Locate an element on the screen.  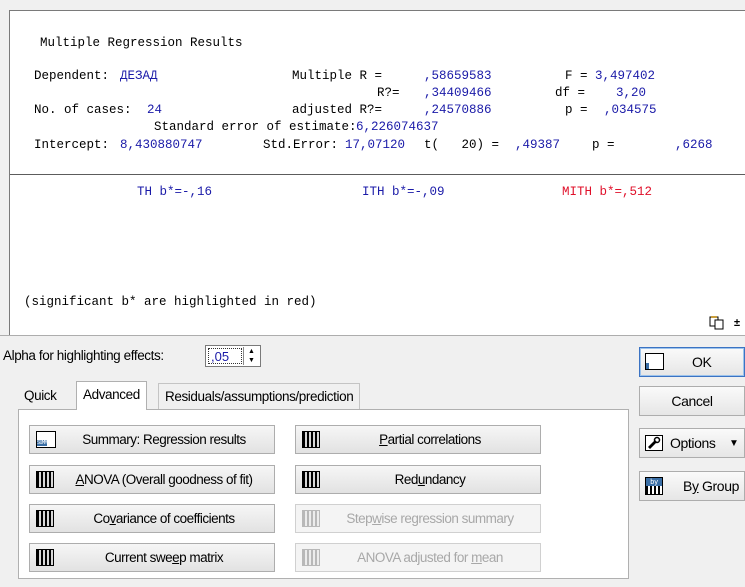
by-group-button: by By Group is located at coordinates (692, 486).